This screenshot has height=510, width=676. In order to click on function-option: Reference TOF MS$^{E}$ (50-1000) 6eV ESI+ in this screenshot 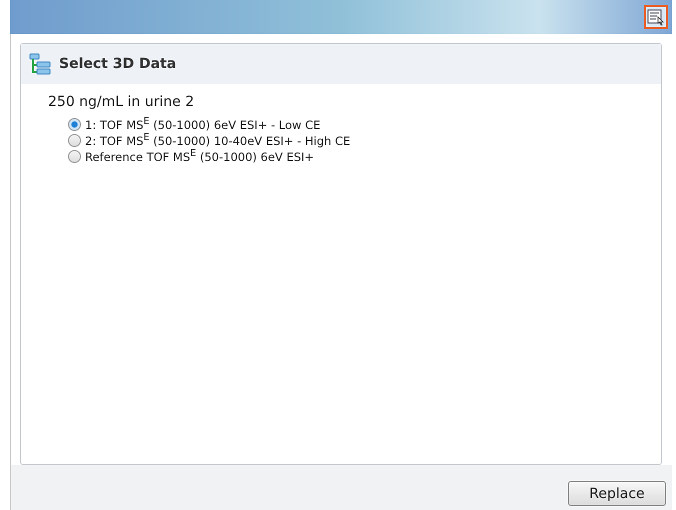, I will do `click(364, 156)`.